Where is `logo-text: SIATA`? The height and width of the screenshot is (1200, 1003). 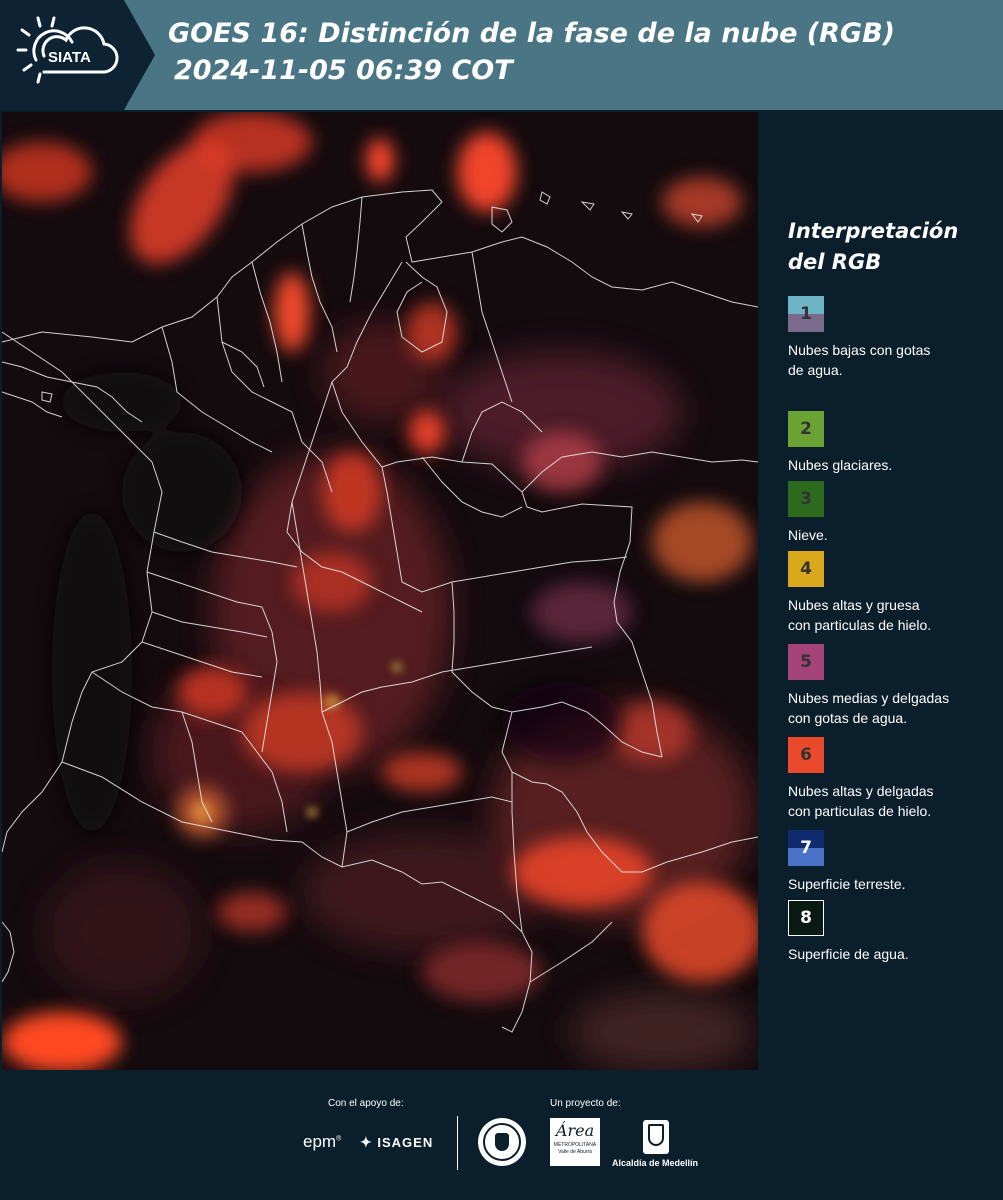 logo-text: SIATA is located at coordinates (69, 57).